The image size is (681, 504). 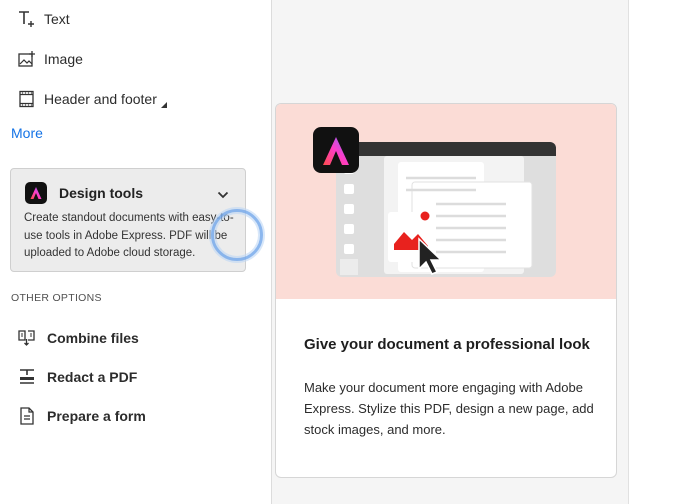 What do you see at coordinates (163, 104) in the screenshot?
I see `submenu-corner-icon` at bounding box center [163, 104].